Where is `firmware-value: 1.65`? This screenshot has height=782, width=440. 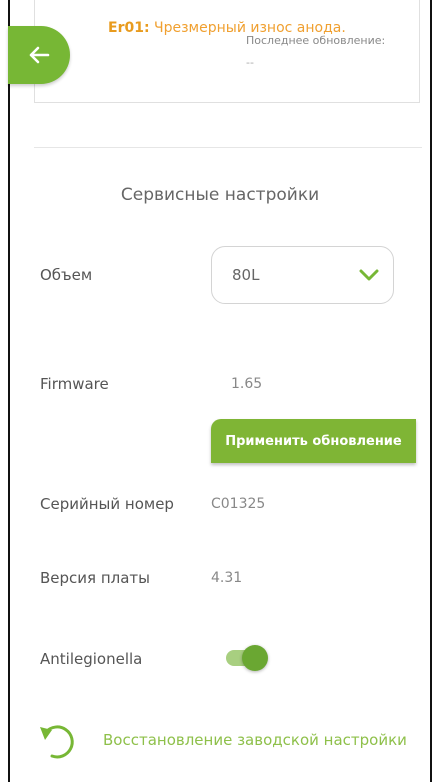 firmware-value: 1.65 is located at coordinates (247, 384).